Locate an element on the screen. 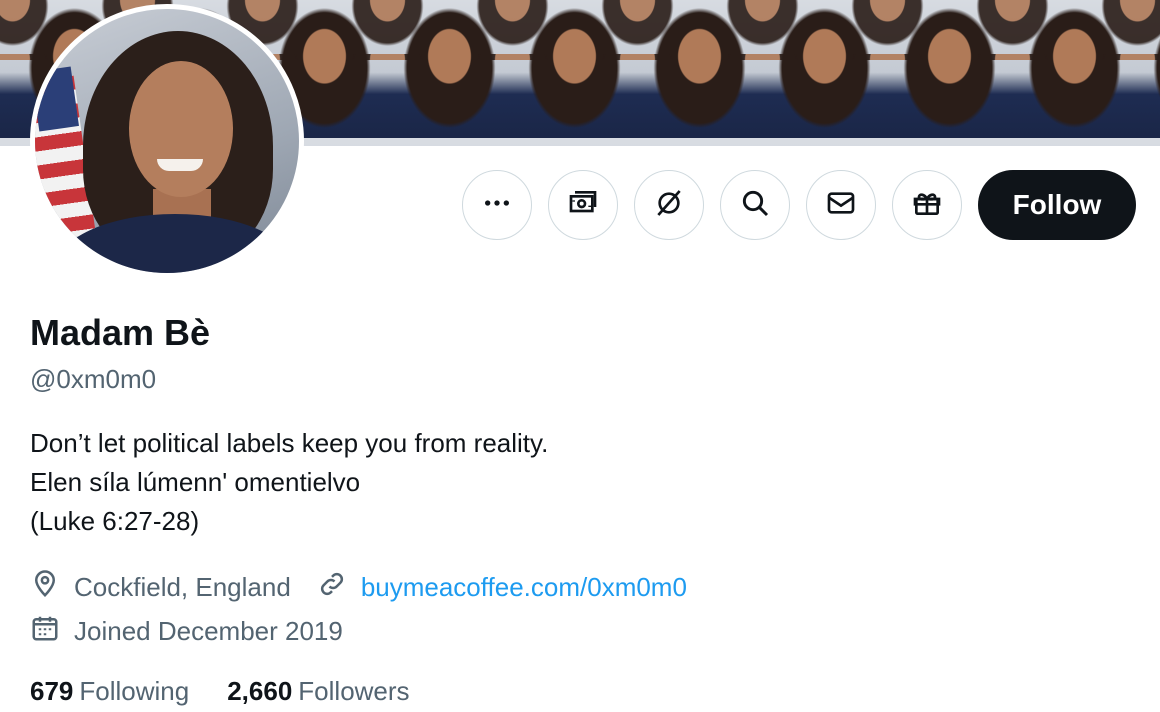  avatar-smile is located at coordinates (180, 165).